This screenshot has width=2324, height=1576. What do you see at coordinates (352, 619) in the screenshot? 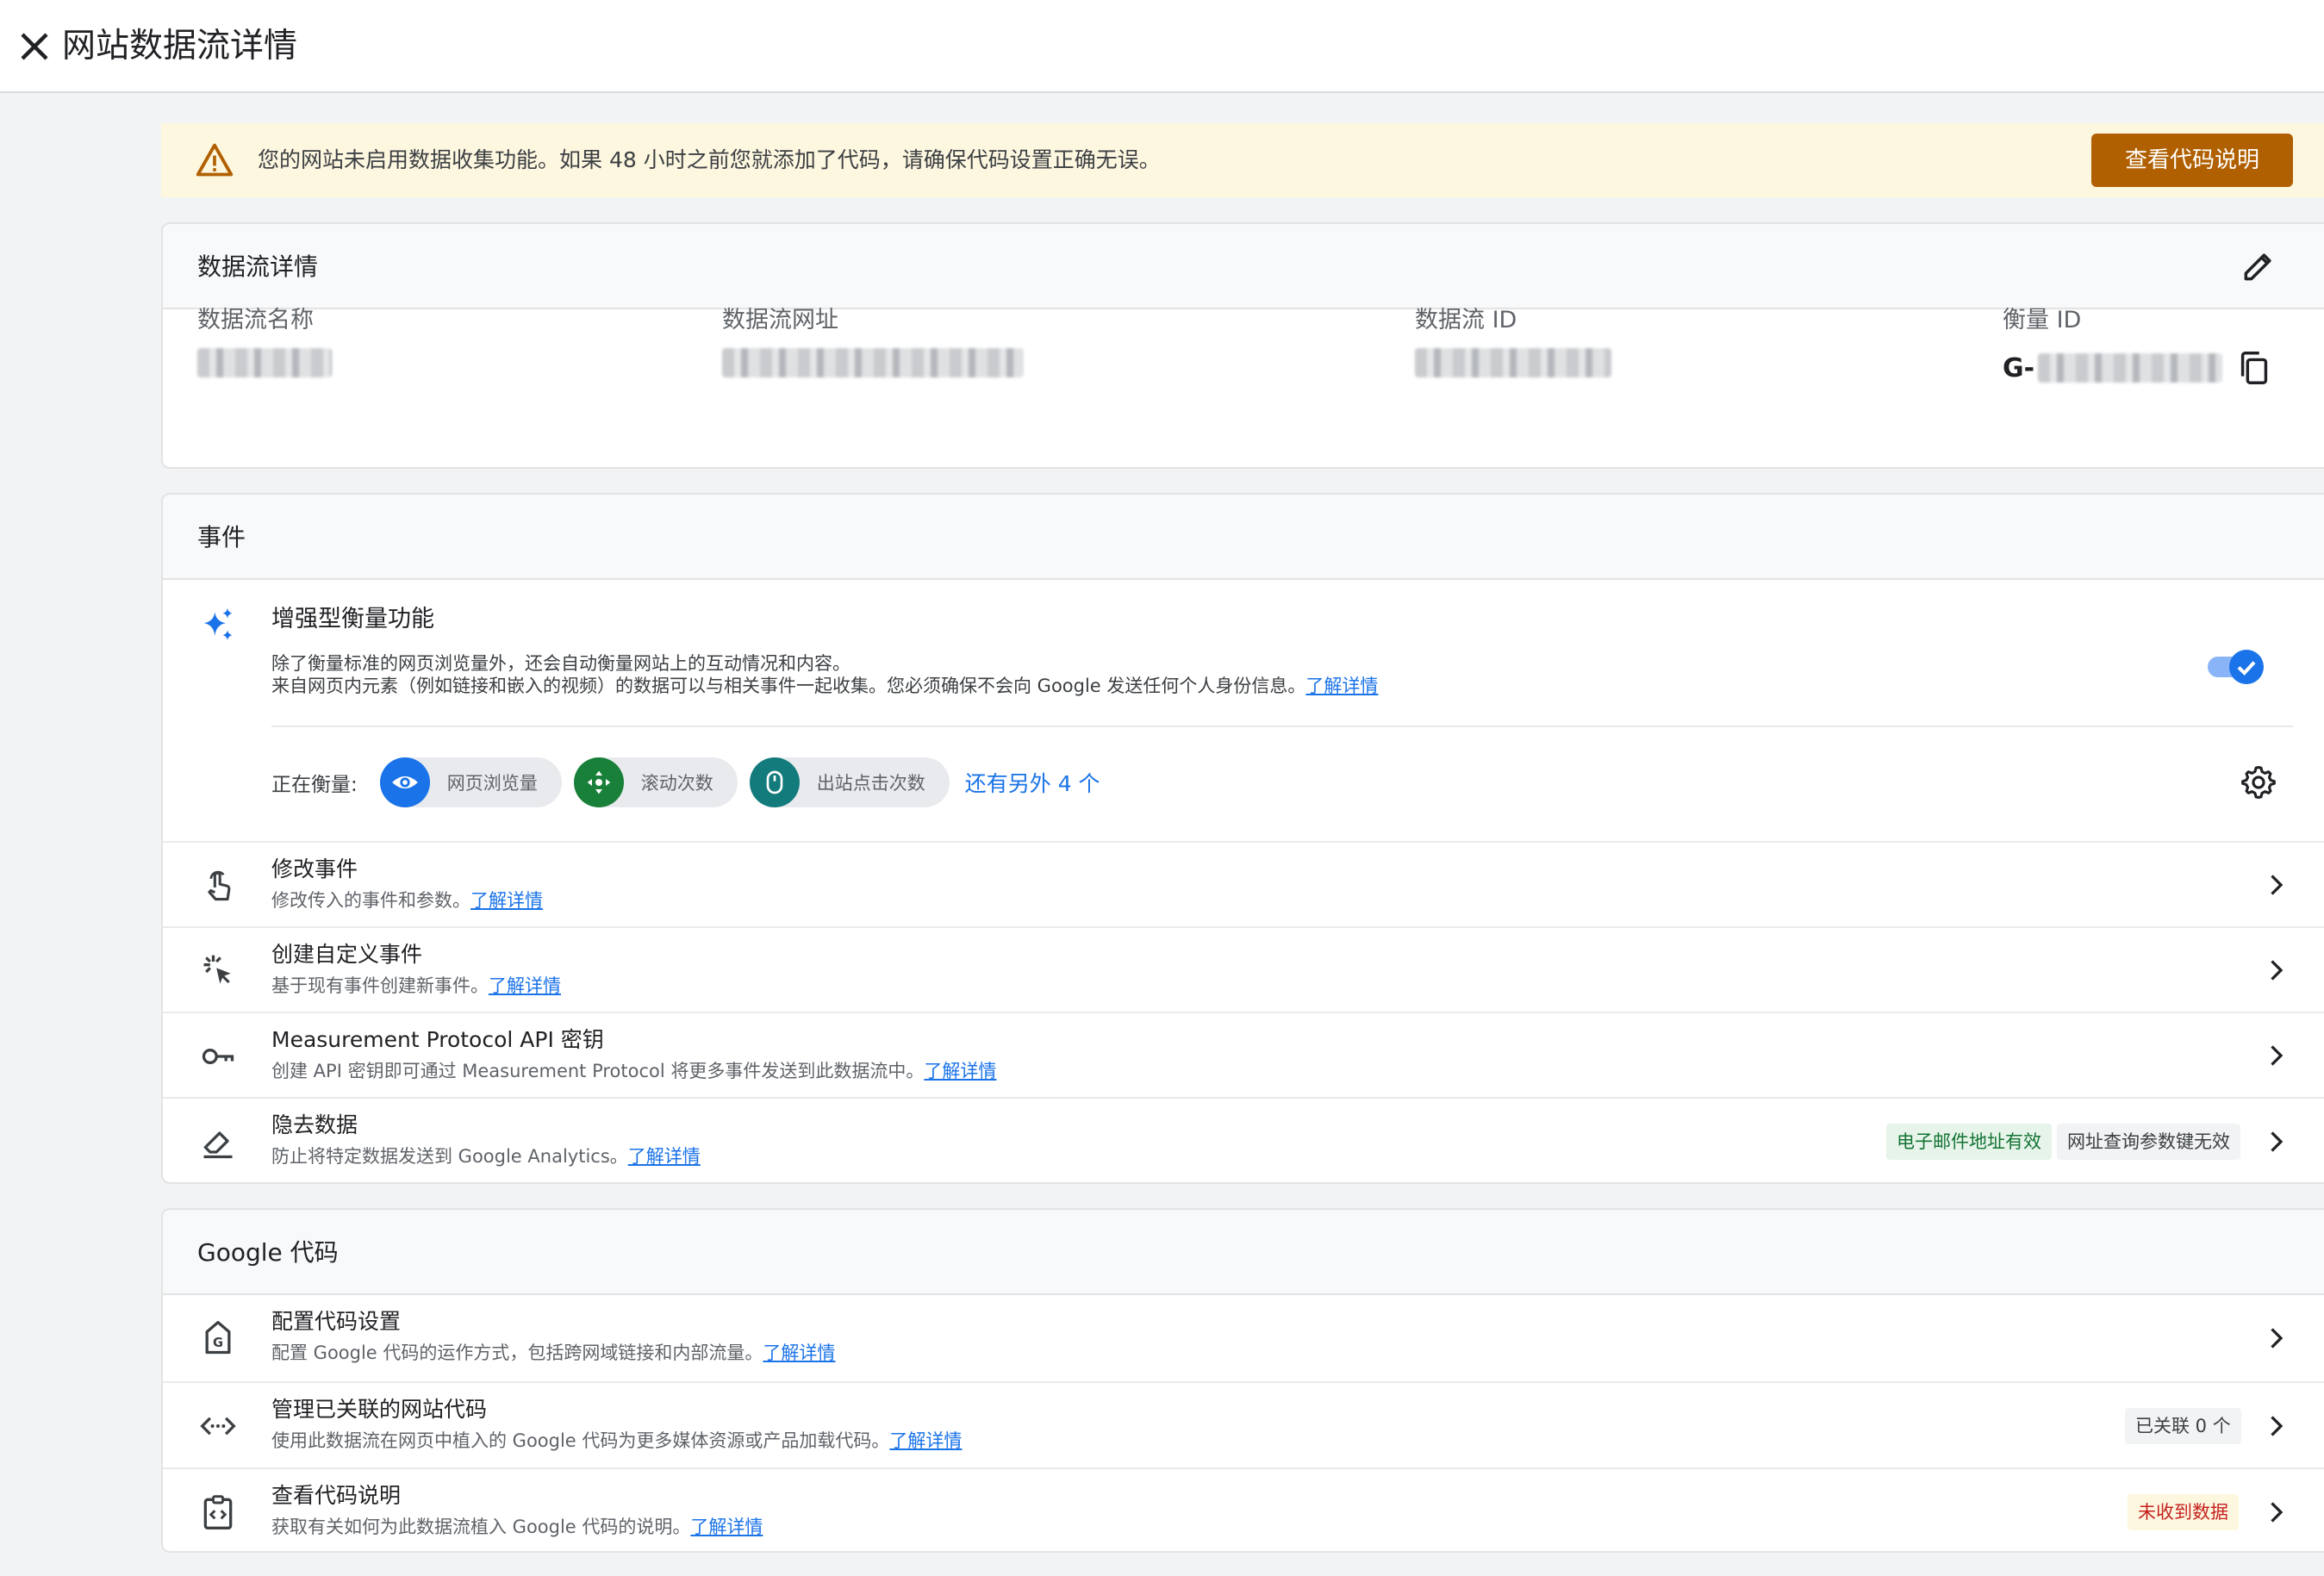
I see `enhanced-measurement-title: 增强型衡量功能` at bounding box center [352, 619].